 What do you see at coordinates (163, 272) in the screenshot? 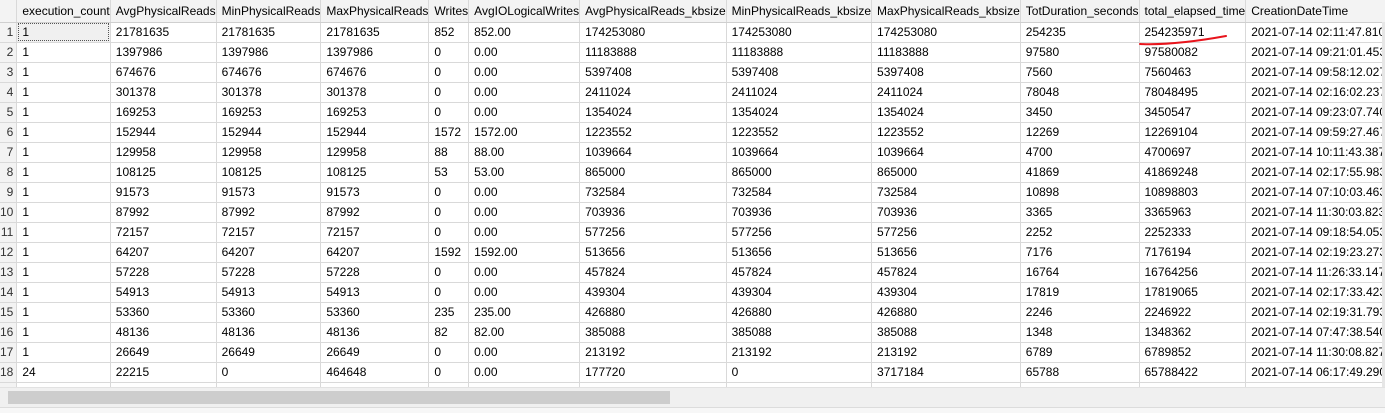
I see `cell-avgphysicalreads: 57228` at bounding box center [163, 272].